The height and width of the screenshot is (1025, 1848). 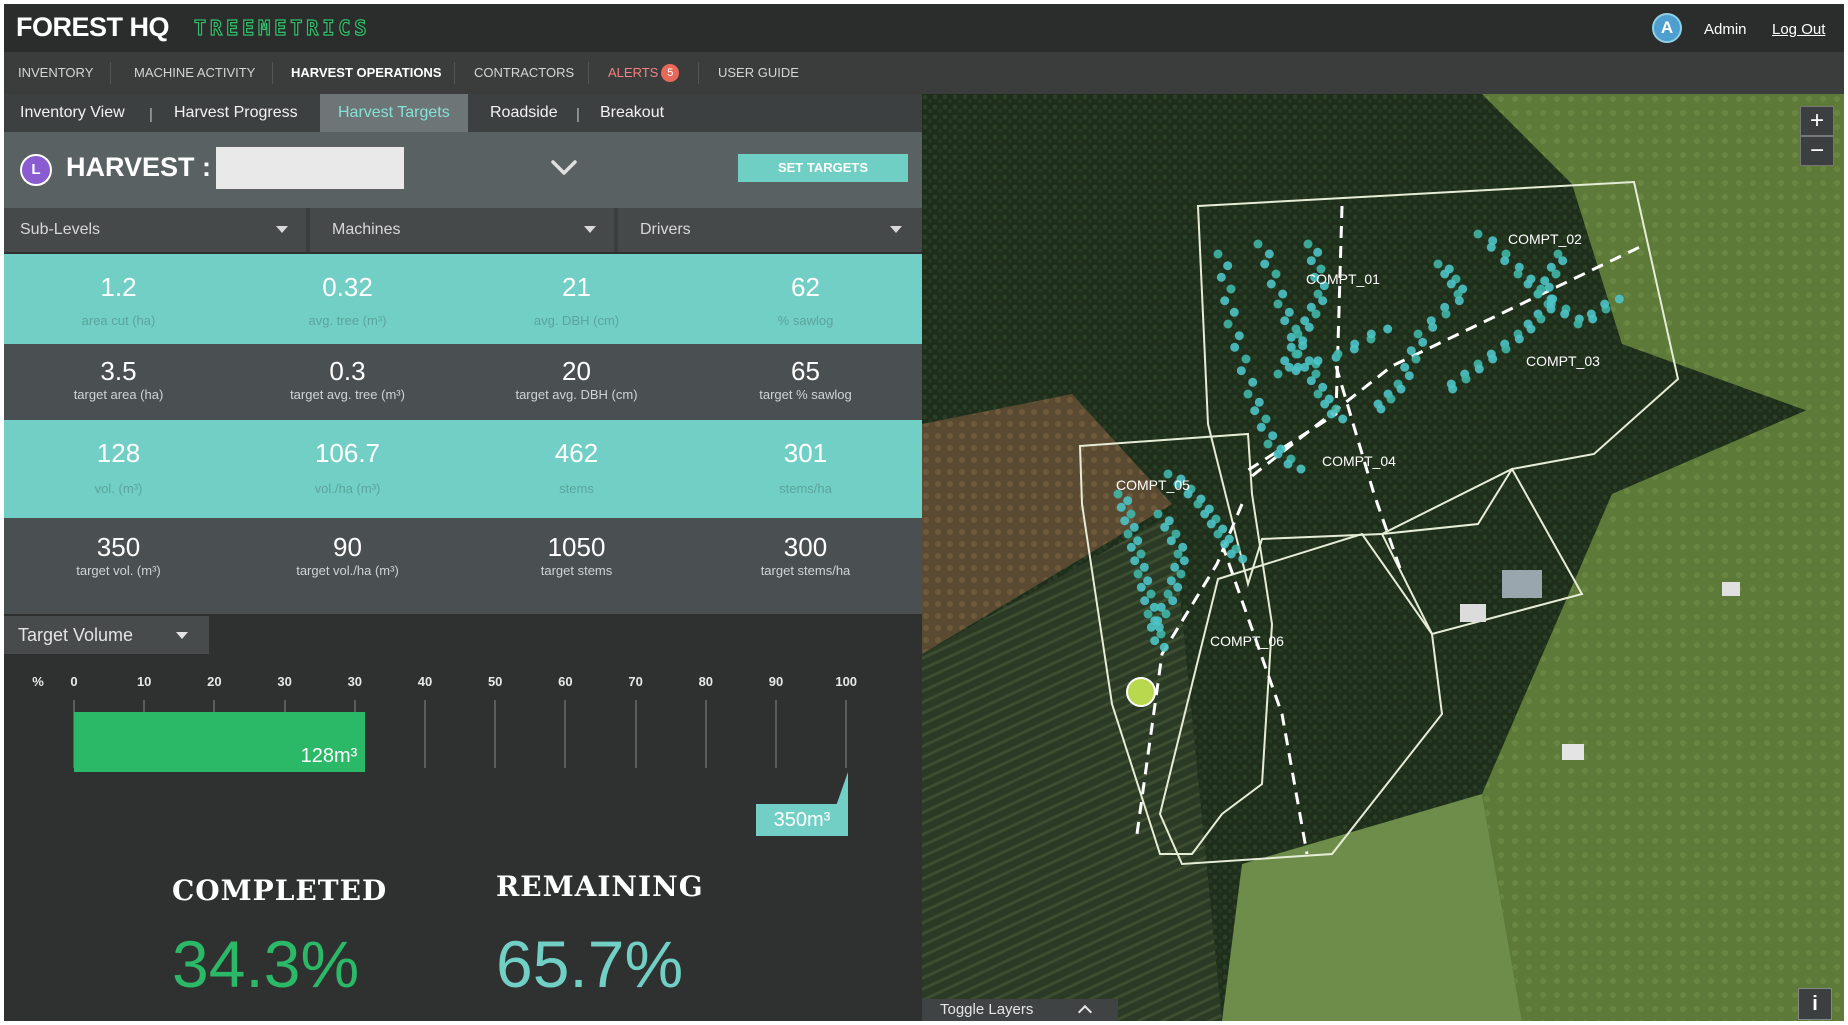 I want to click on stat-area-cut: 1.2 area cut (ha), so click(x=118, y=300).